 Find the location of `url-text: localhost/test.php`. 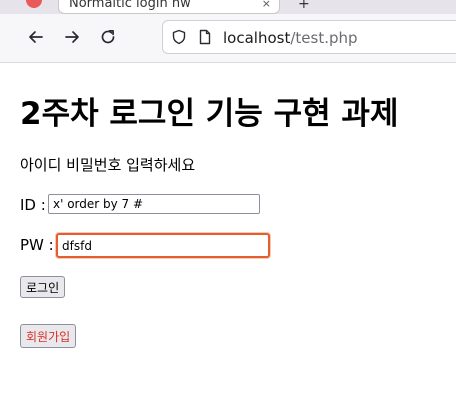

url-text: localhost/test.php is located at coordinates (290, 38).